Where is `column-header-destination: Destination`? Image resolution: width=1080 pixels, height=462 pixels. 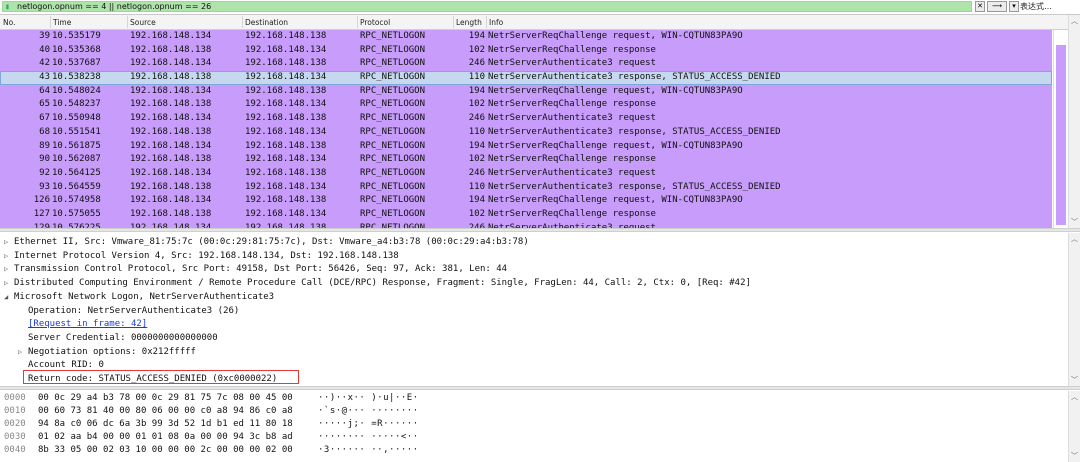 column-header-destination: Destination is located at coordinates (266, 22).